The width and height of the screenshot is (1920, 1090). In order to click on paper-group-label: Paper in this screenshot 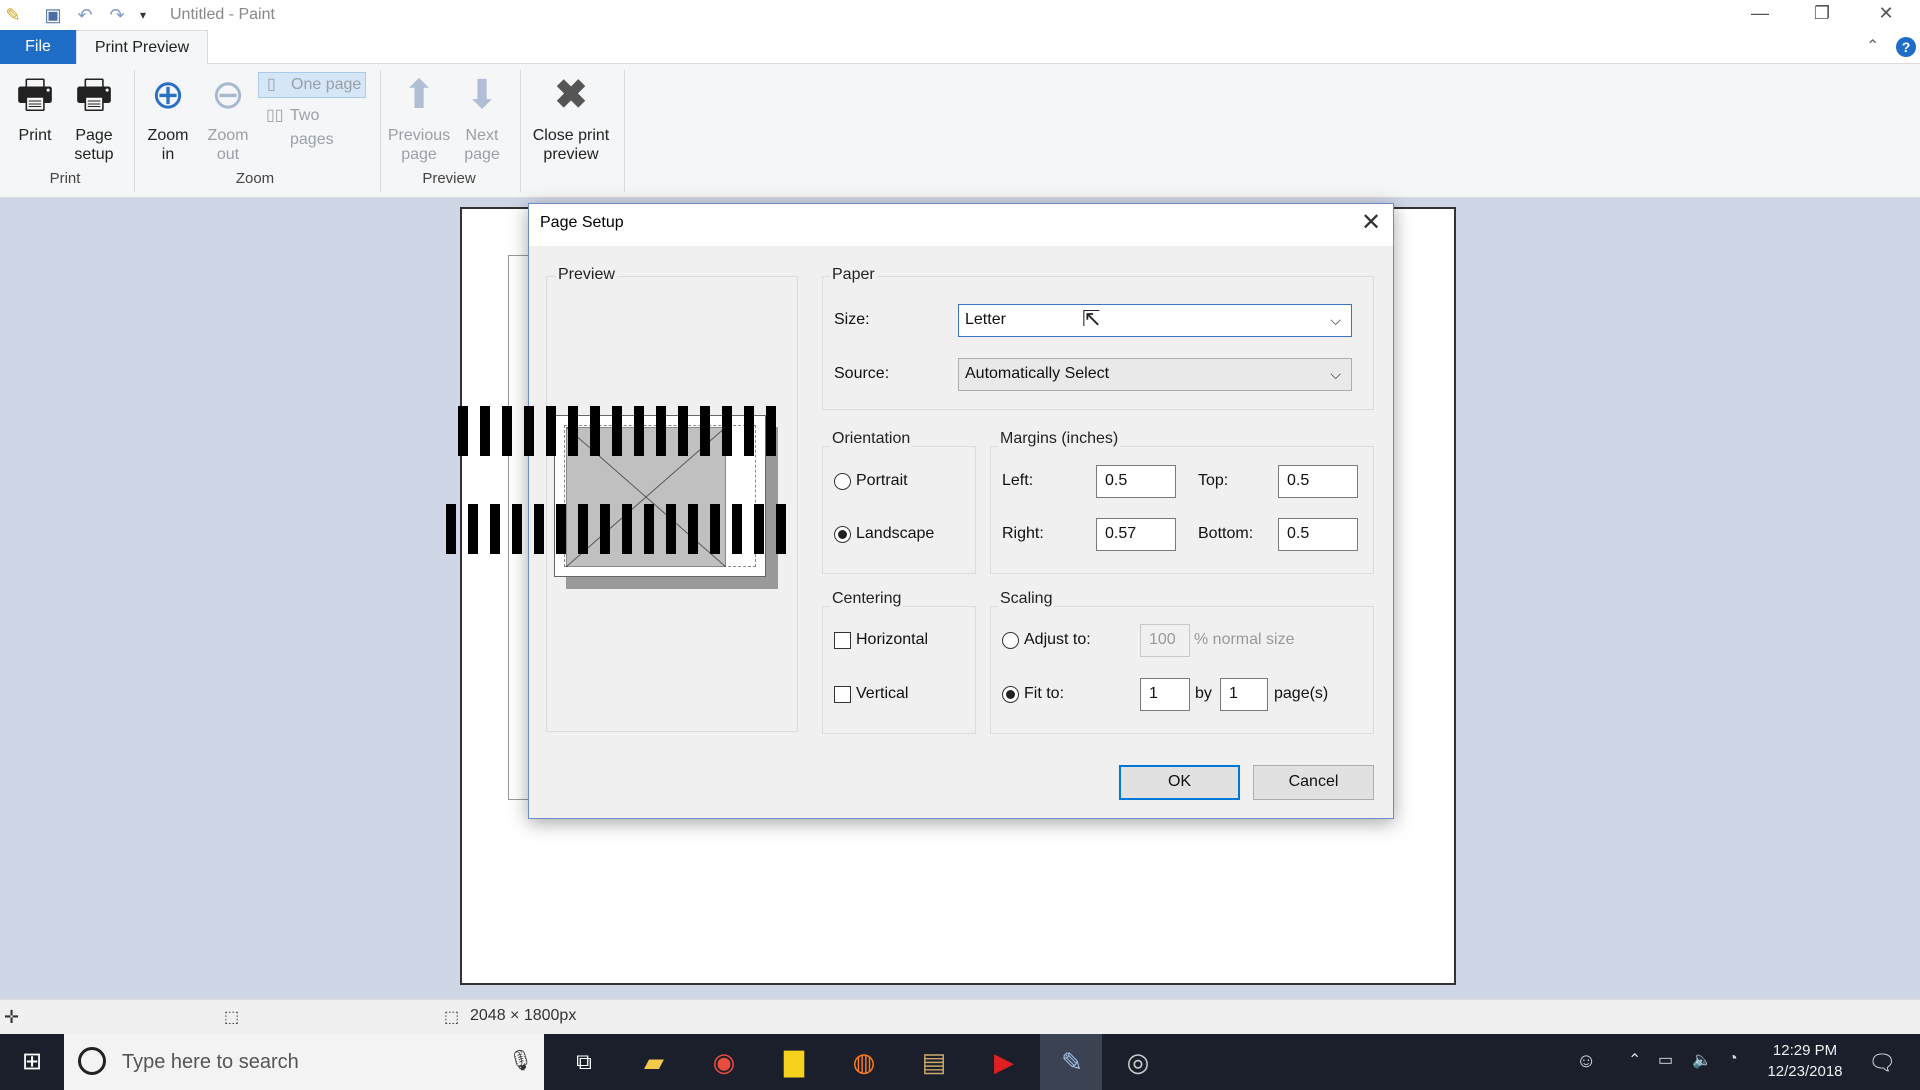, I will do `click(853, 275)`.